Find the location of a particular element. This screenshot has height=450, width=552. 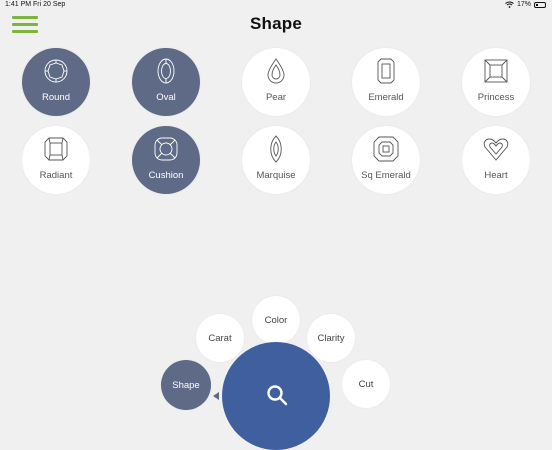

page-title: Shape is located at coordinates (276, 23).